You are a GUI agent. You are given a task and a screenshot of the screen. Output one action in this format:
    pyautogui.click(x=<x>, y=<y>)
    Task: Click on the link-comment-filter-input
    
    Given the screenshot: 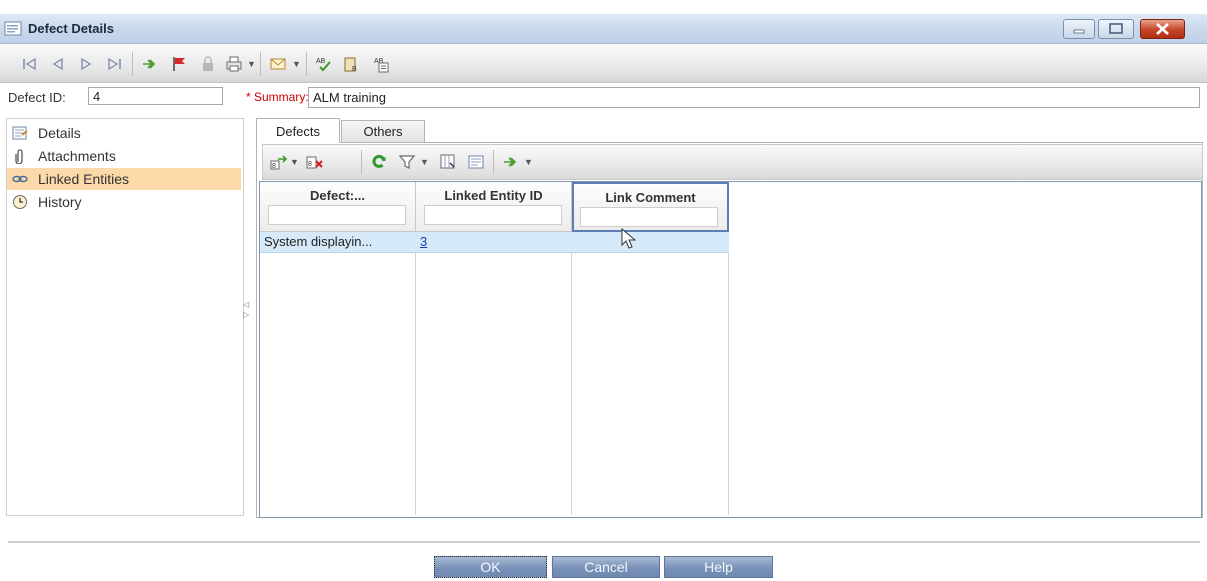 What is the action you would take?
    pyautogui.click(x=649, y=217)
    